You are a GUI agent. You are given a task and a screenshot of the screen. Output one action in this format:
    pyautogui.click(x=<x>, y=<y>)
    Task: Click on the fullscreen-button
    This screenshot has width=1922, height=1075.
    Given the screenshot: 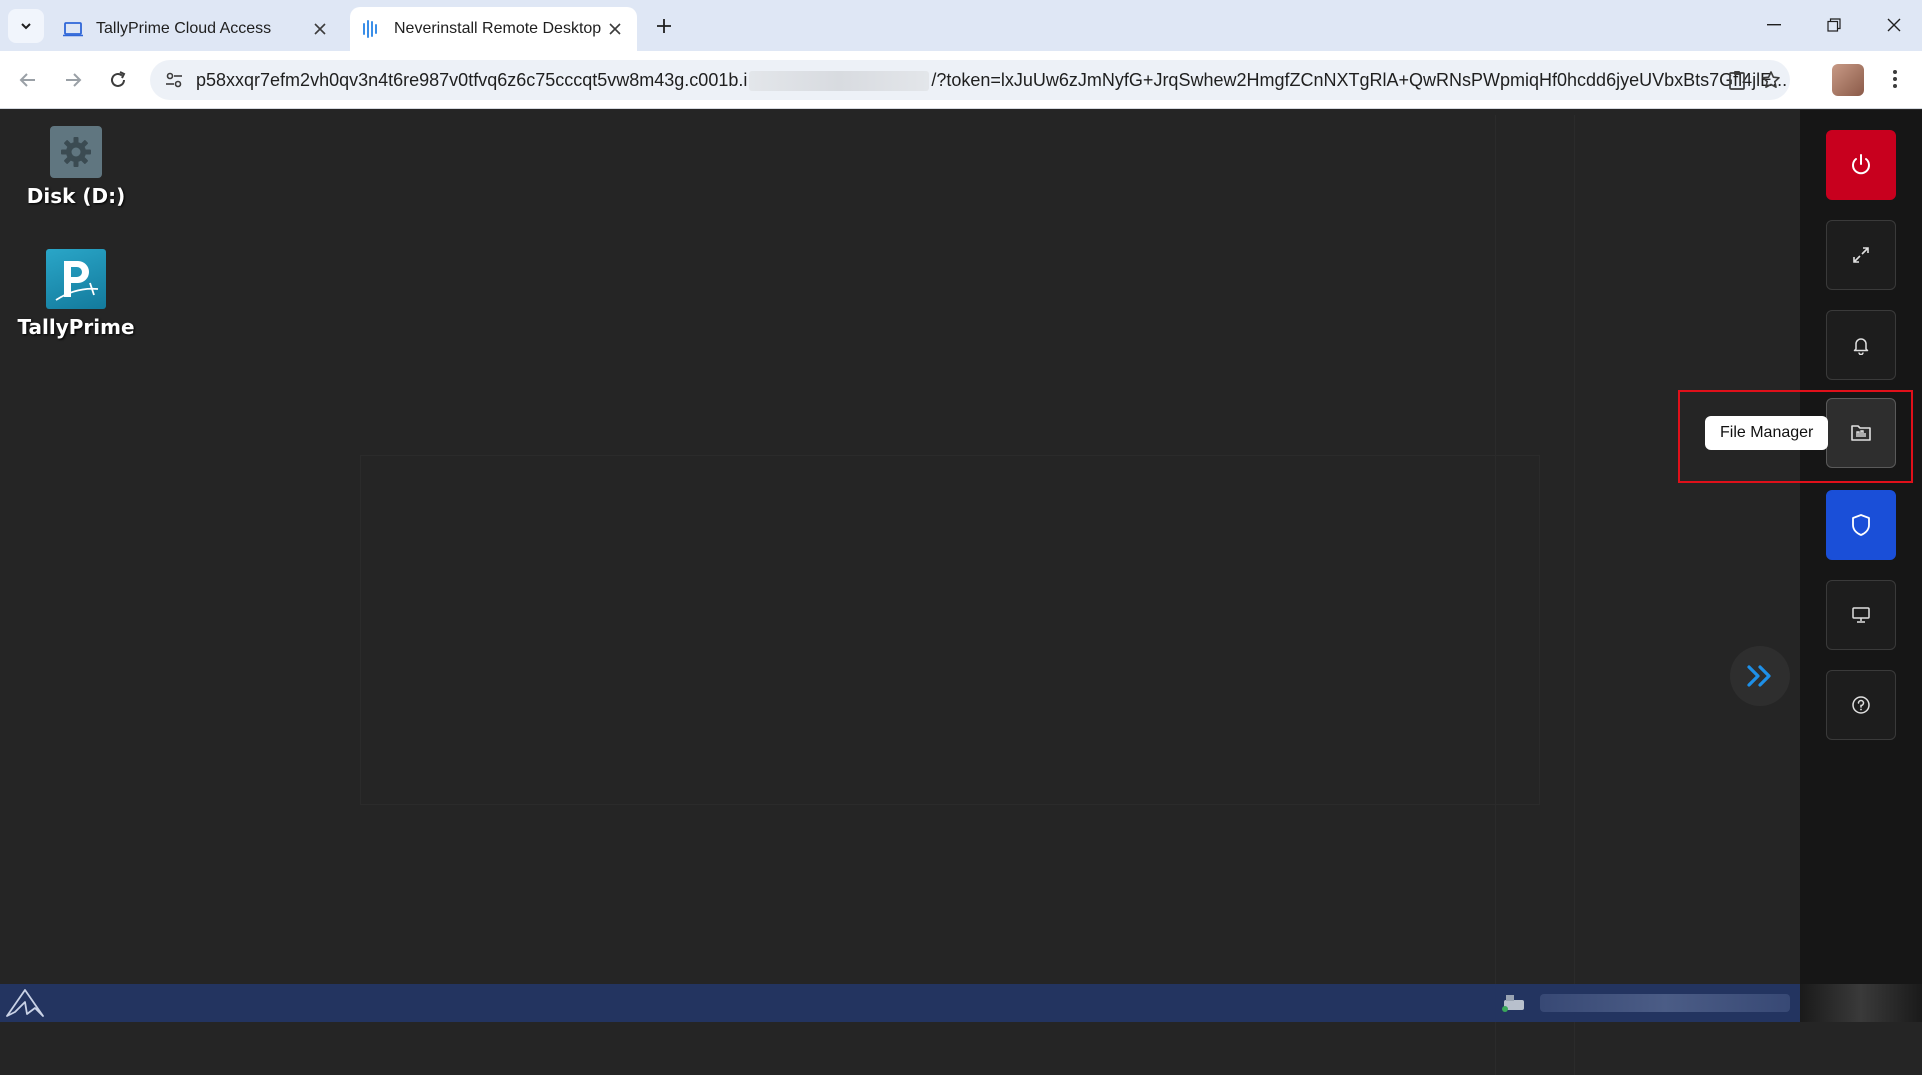 What is the action you would take?
    pyautogui.click(x=1861, y=255)
    